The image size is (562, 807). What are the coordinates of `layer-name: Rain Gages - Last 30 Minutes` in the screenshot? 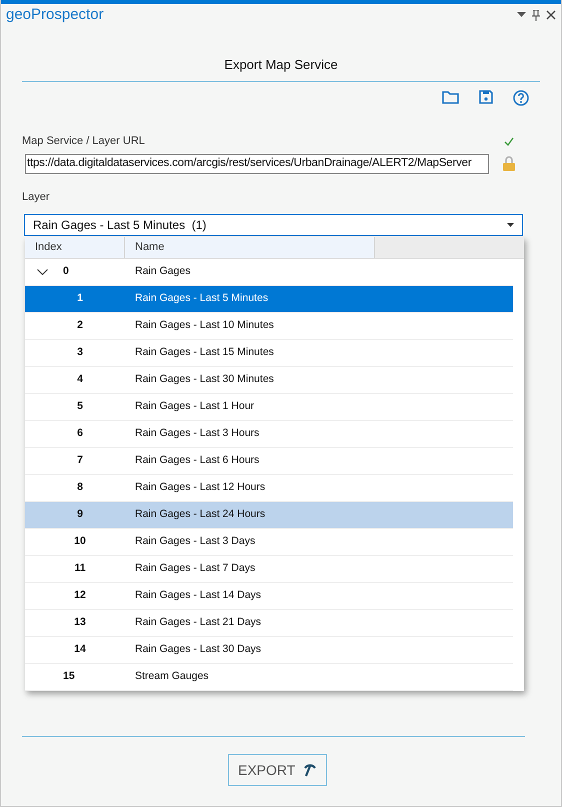 It's located at (204, 379).